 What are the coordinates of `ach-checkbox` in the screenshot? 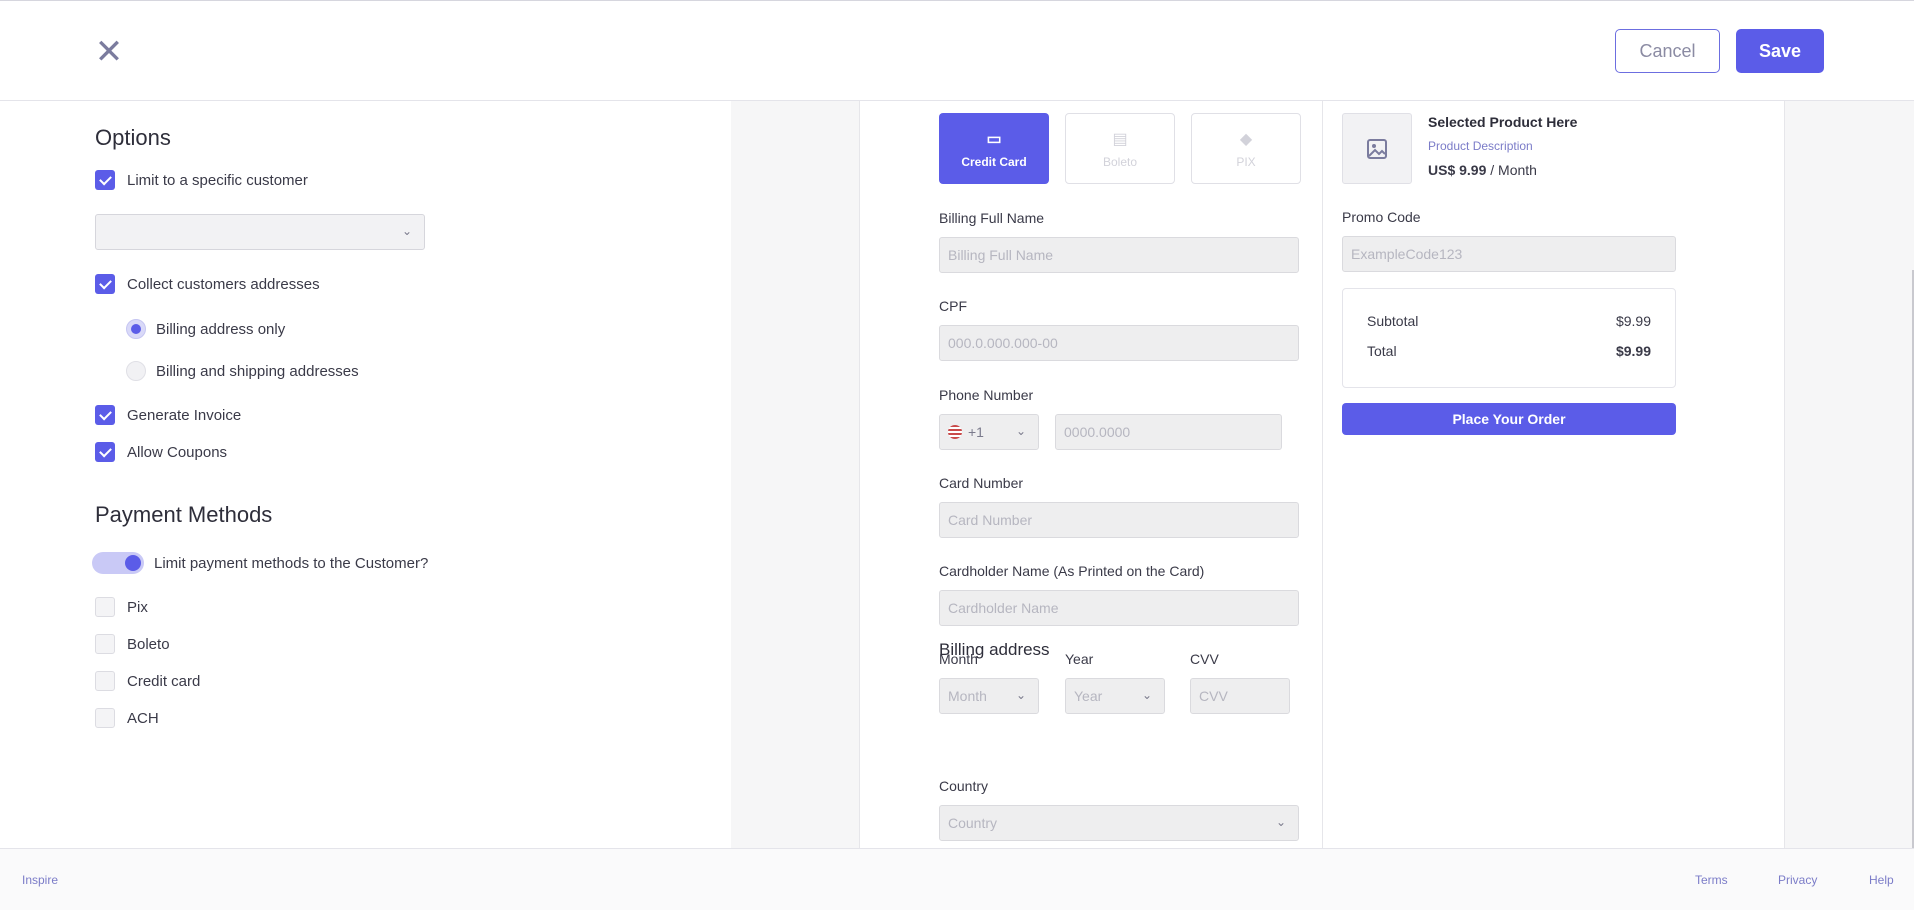 It's located at (105, 718).